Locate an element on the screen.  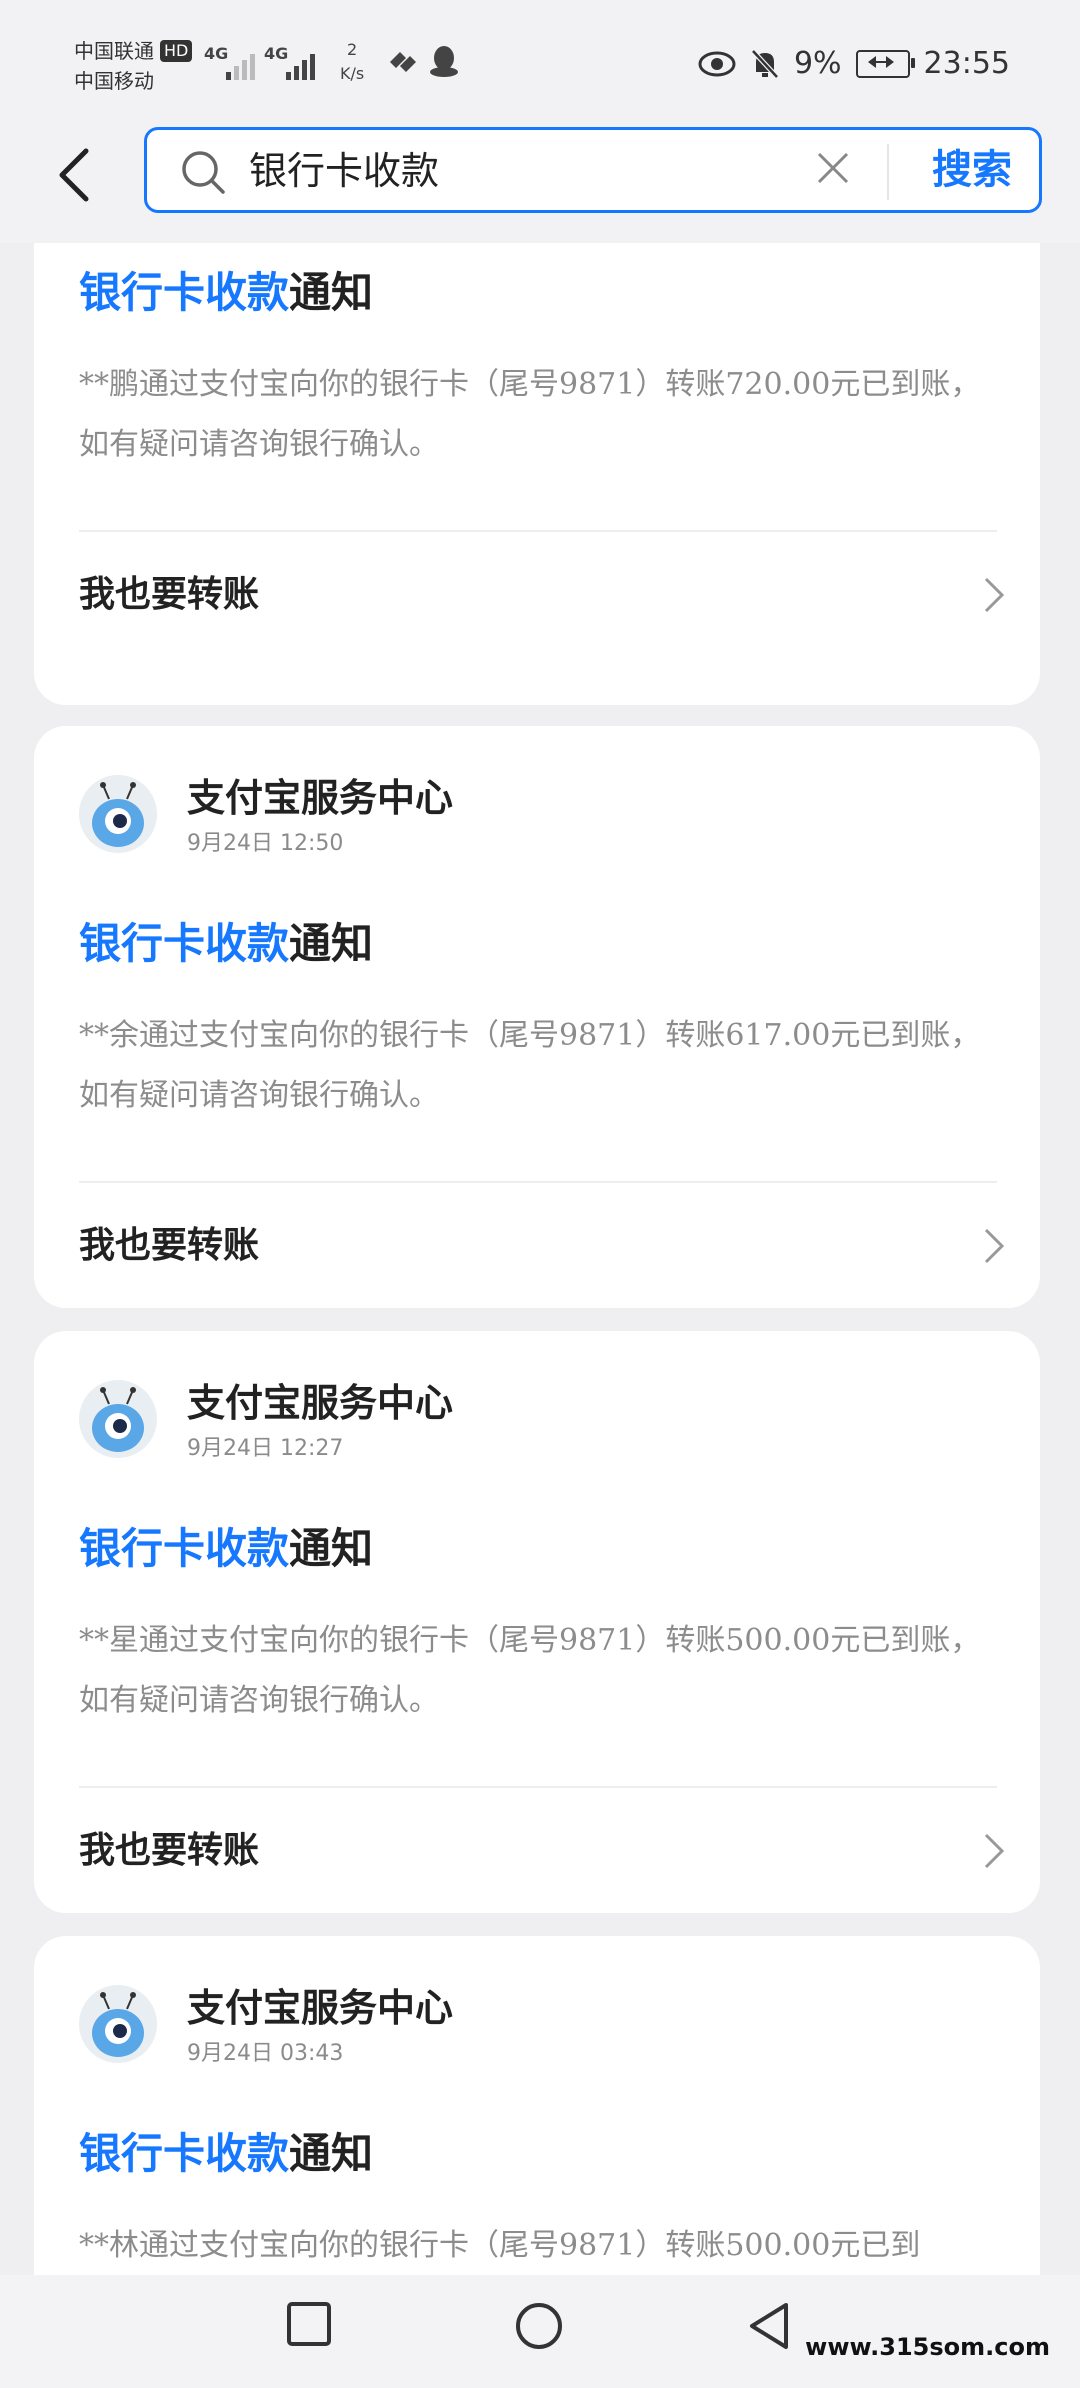
recent-apps-icon is located at coordinates (309, 2324).